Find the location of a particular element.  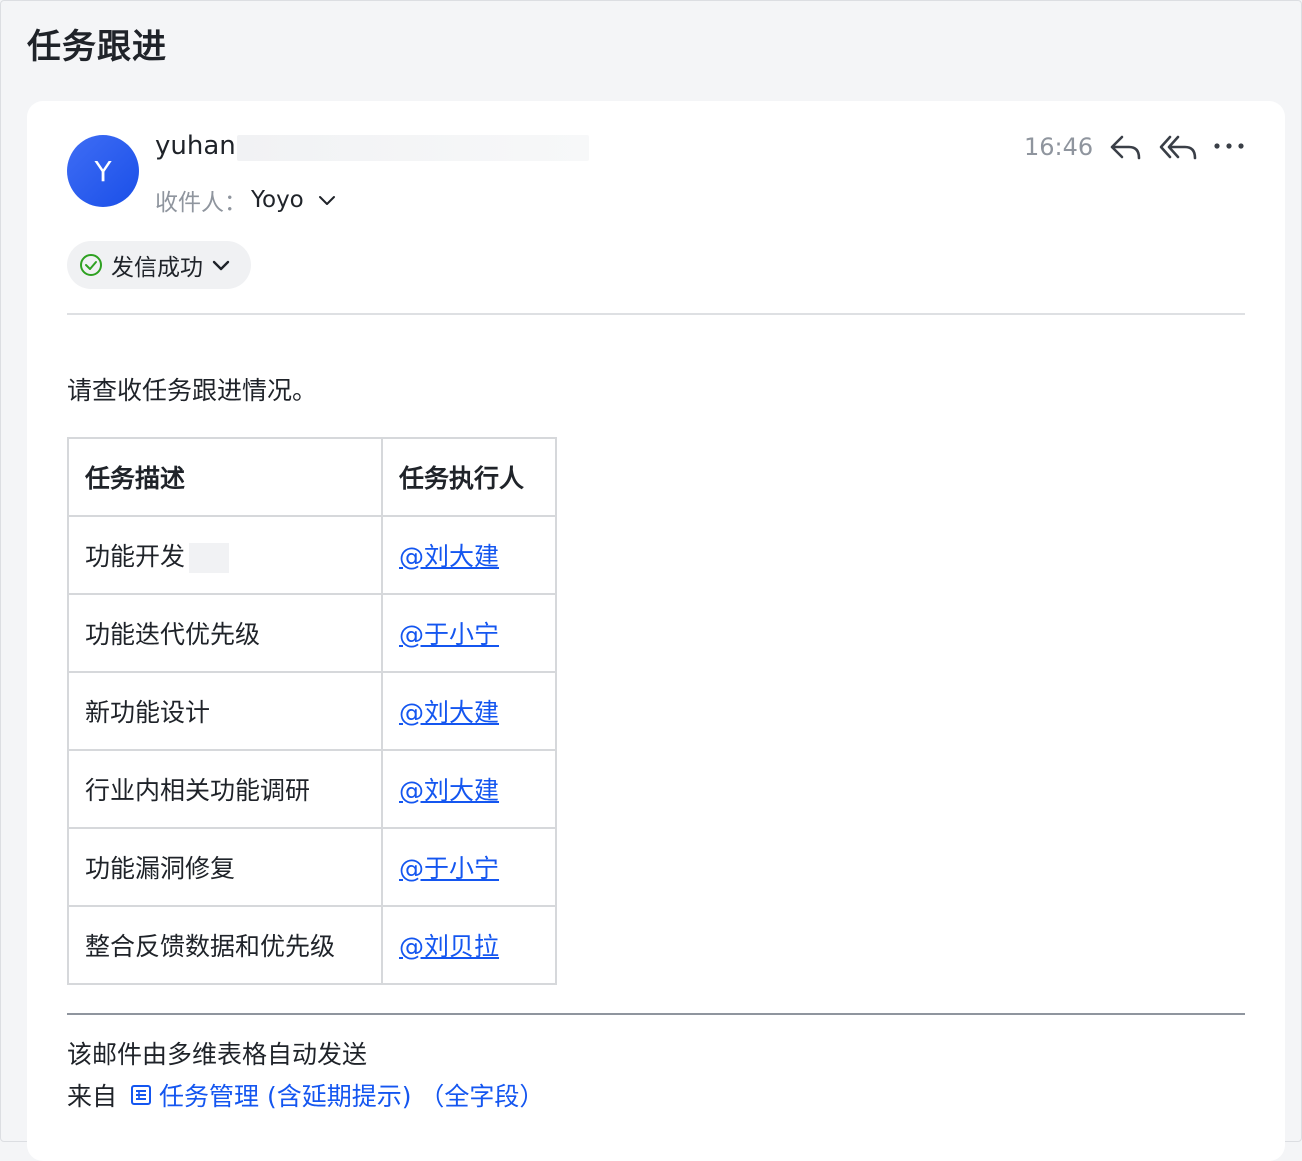

reply-icon is located at coordinates (1126, 148).